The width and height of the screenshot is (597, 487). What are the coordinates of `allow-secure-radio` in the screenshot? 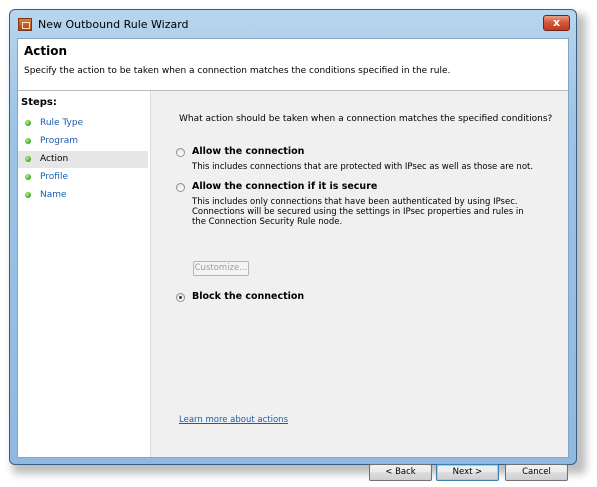 It's located at (180, 187).